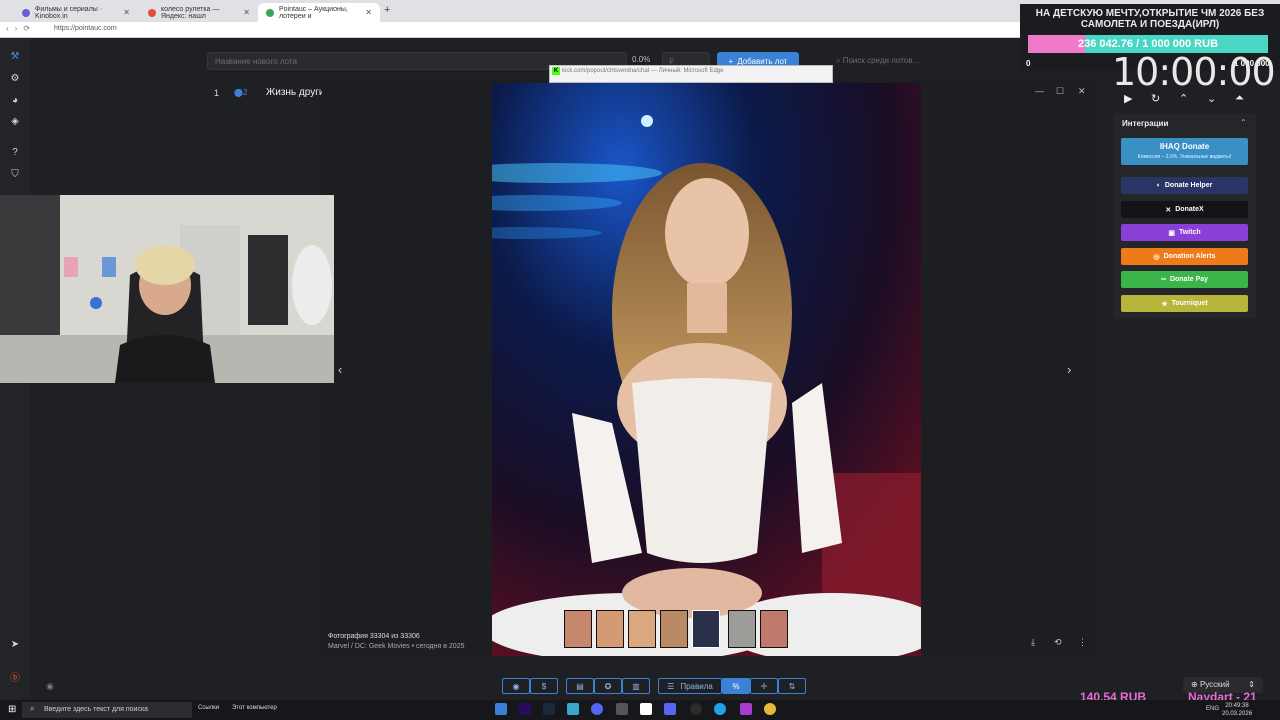  Describe the element at coordinates (26, 12) in the screenshot. I see `kinobox-icon` at that location.